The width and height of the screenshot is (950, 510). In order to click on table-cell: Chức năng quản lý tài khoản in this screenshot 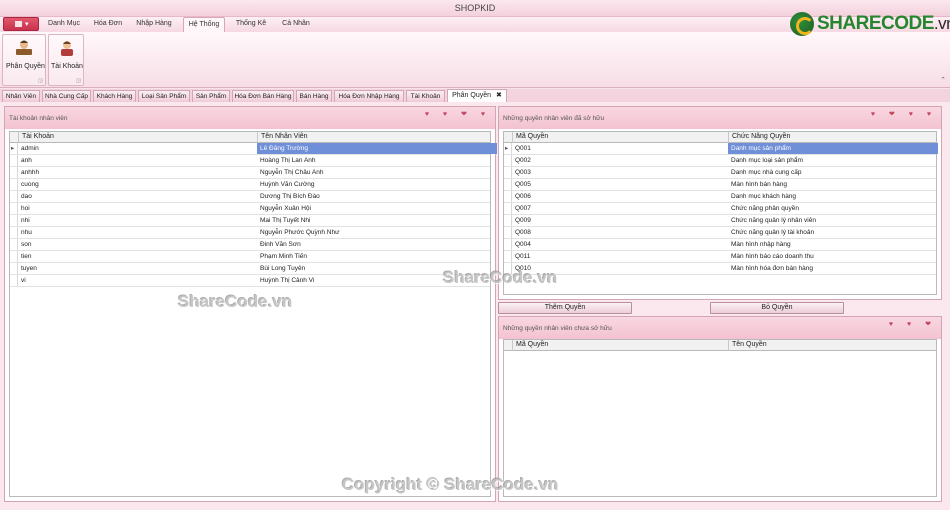, I will do `click(833, 232)`.